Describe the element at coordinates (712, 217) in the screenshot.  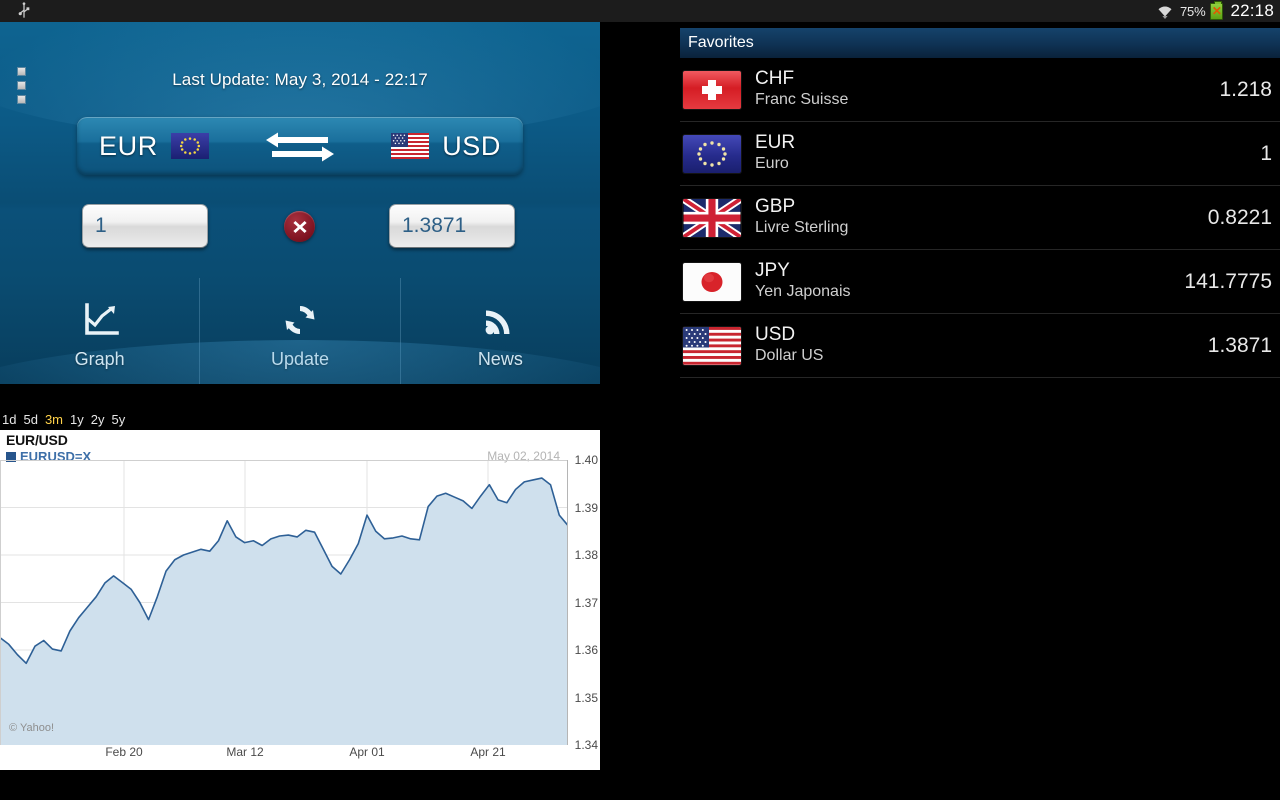
I see `flag-gbp-icon` at that location.